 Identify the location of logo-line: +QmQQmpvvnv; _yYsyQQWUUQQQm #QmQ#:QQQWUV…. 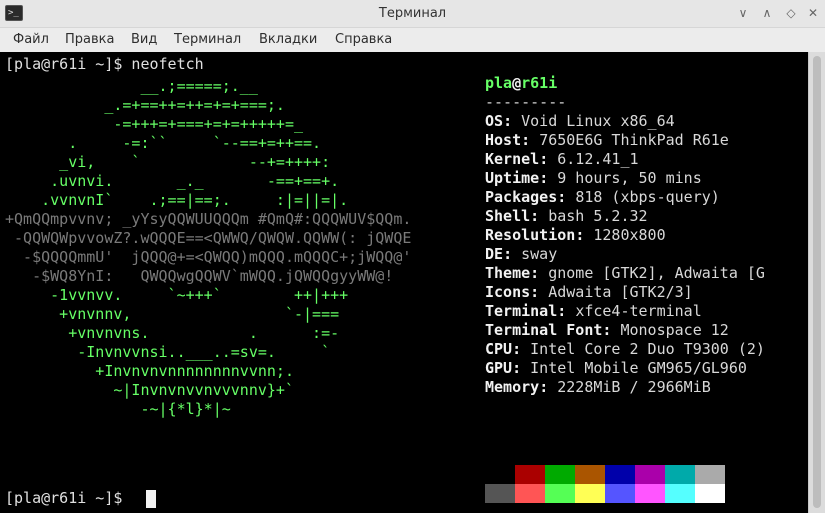
(208, 219).